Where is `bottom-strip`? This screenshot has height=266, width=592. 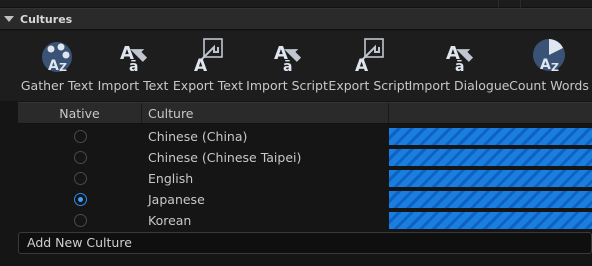 bottom-strip is located at coordinates (296, 261).